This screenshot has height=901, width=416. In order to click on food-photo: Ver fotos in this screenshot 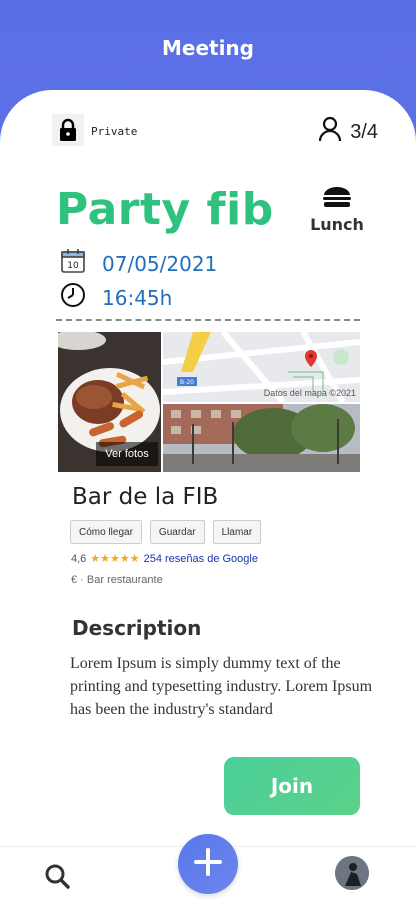, I will do `click(109, 402)`.